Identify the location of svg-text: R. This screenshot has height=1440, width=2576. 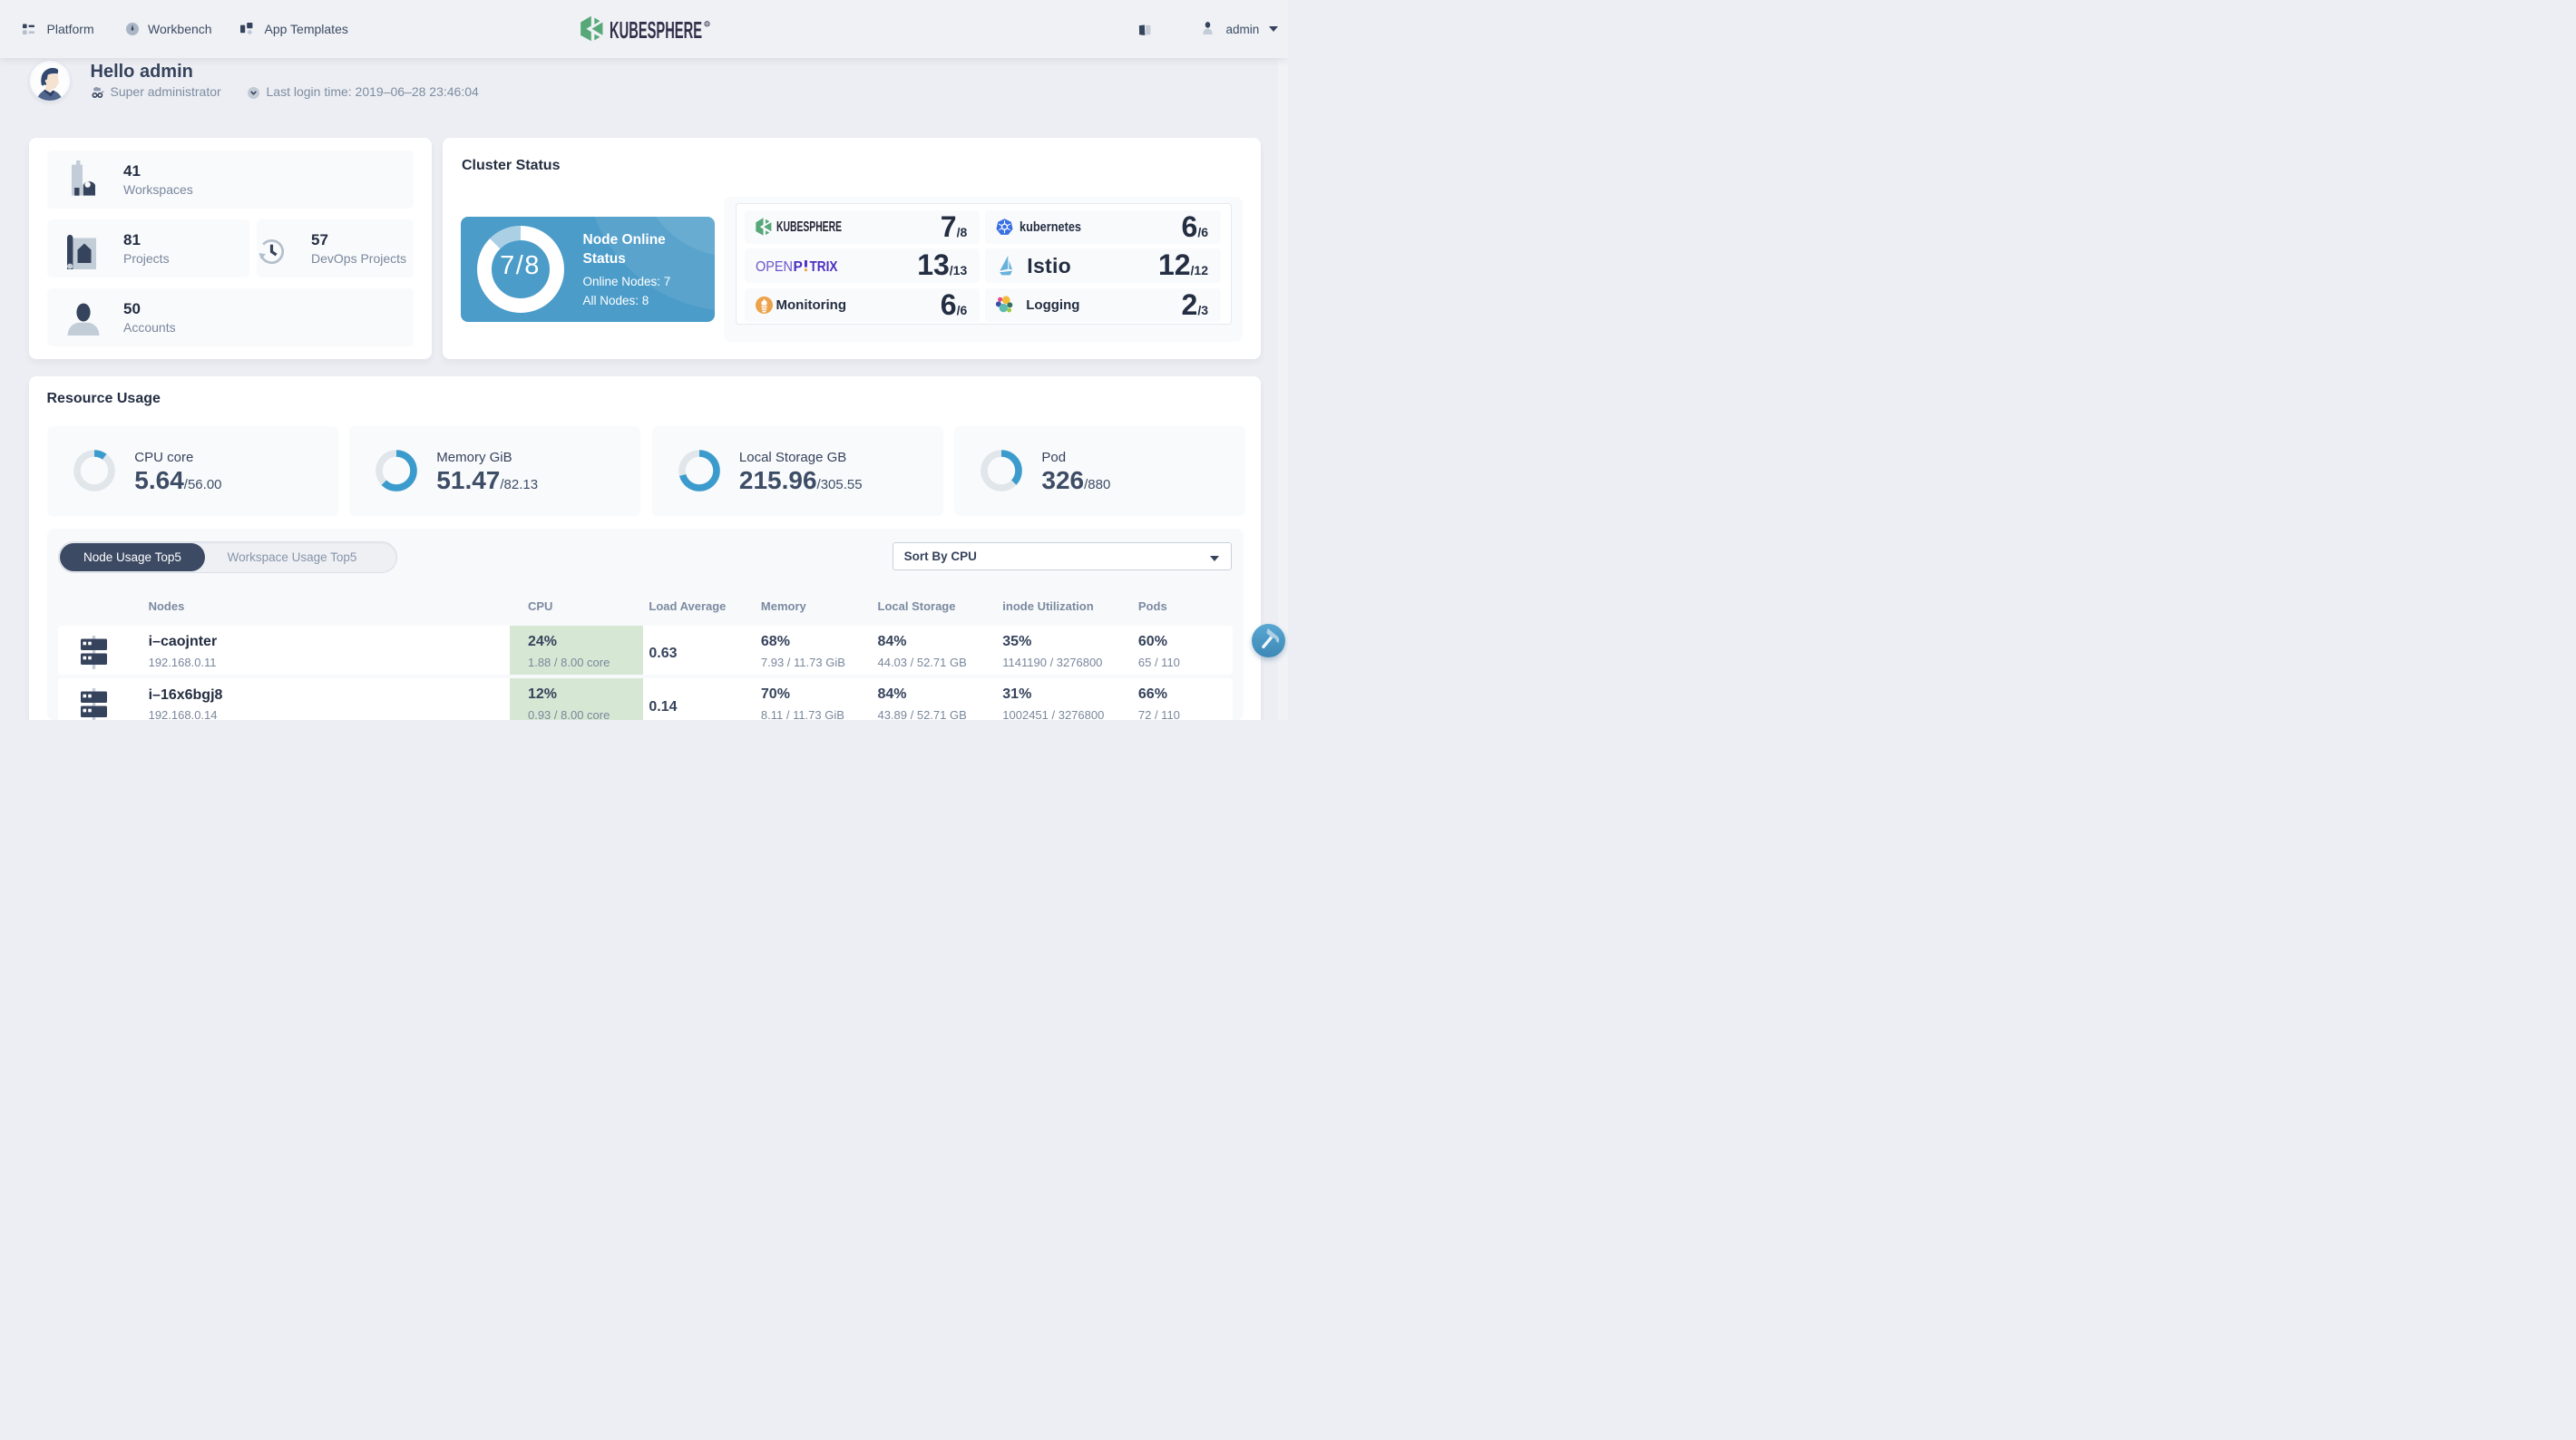
(707, 24).